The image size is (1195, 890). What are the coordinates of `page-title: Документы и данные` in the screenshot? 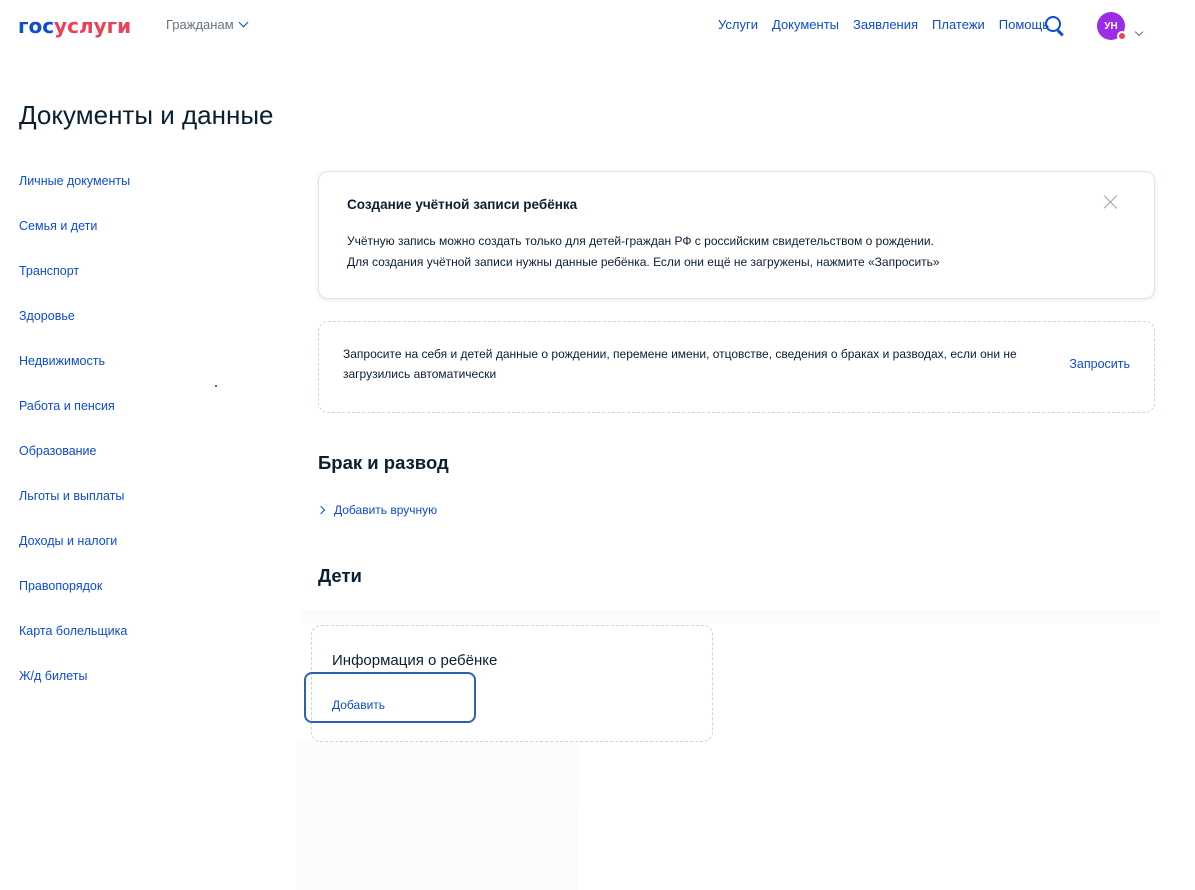 It's located at (146, 115).